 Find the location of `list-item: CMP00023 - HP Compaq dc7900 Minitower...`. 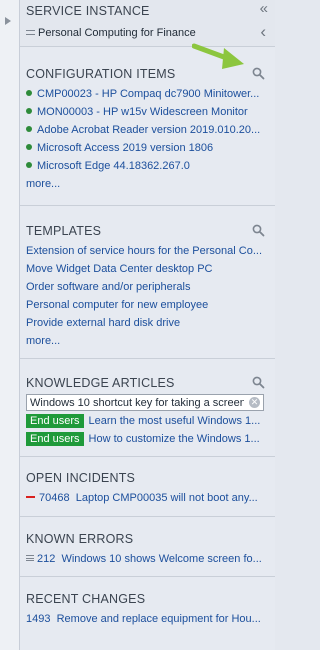

list-item: CMP00023 - HP Compaq dc7900 Minitower... is located at coordinates (147, 94).